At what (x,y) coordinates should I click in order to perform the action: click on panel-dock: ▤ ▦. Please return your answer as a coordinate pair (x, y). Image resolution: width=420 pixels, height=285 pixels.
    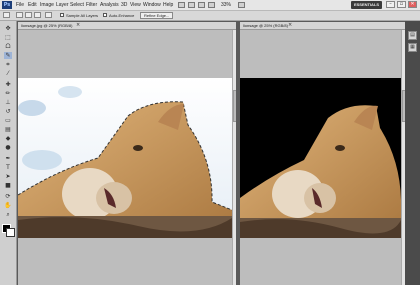
    Looking at the image, I should click on (412, 153).